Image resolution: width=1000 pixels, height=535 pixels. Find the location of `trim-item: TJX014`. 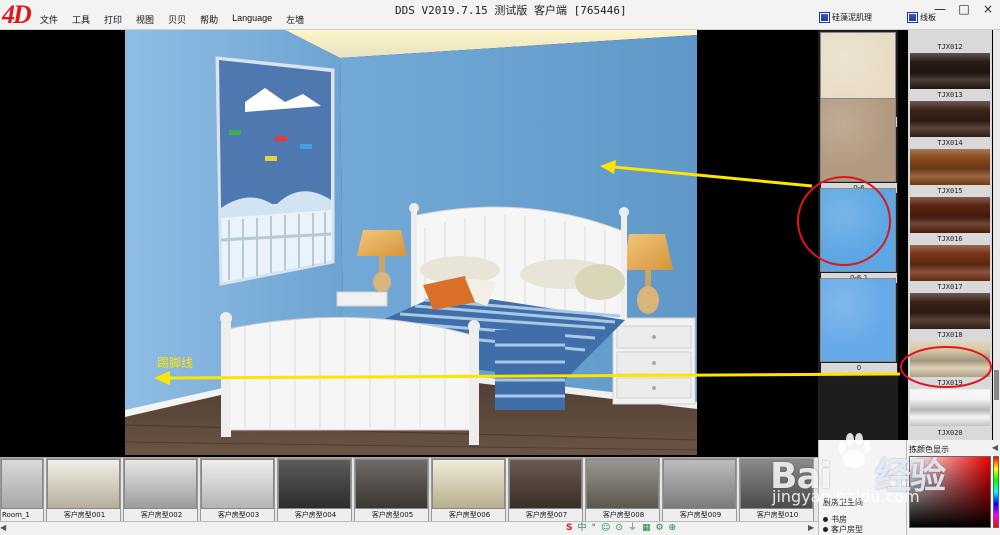

trim-item: TJX014 is located at coordinates (950, 162).